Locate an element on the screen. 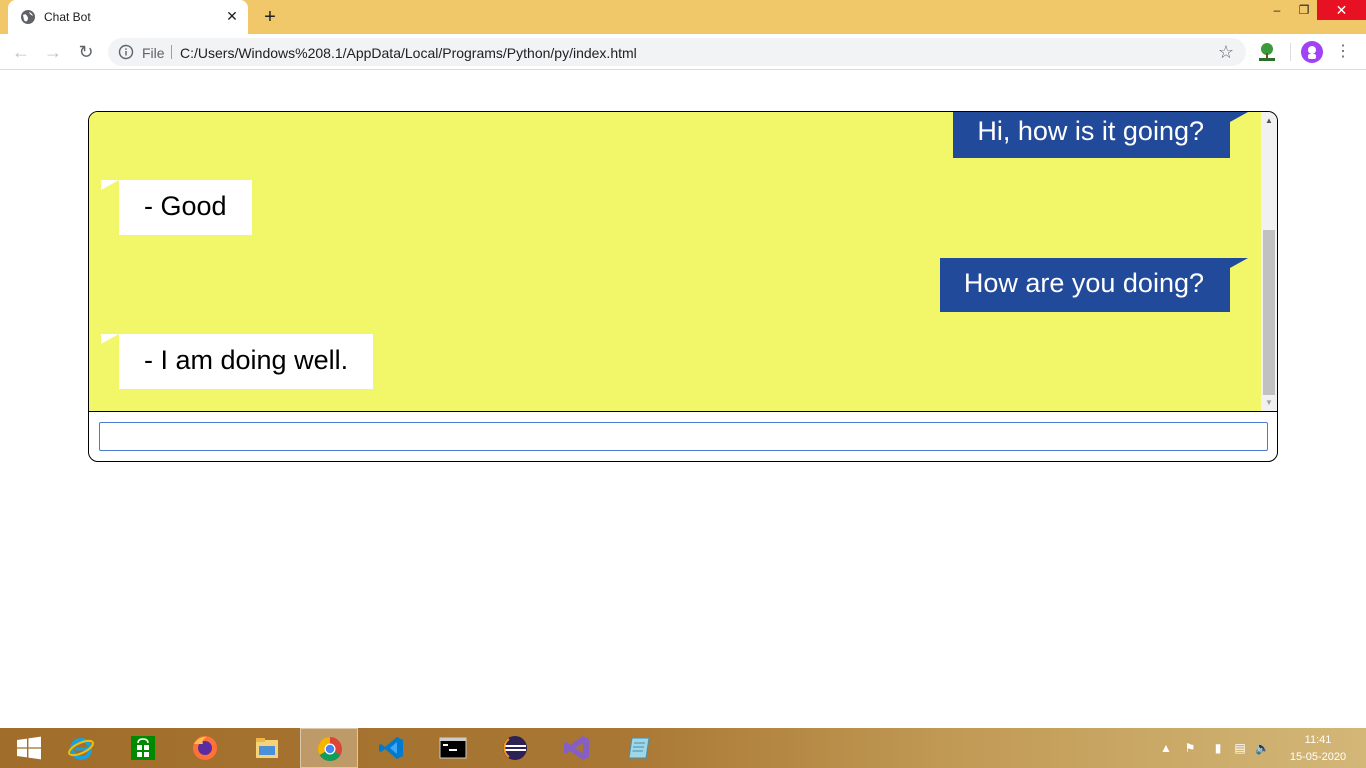 This screenshot has height=768, width=1366. scroll-up-arrow-icon: ▲ is located at coordinates (1269, 120).